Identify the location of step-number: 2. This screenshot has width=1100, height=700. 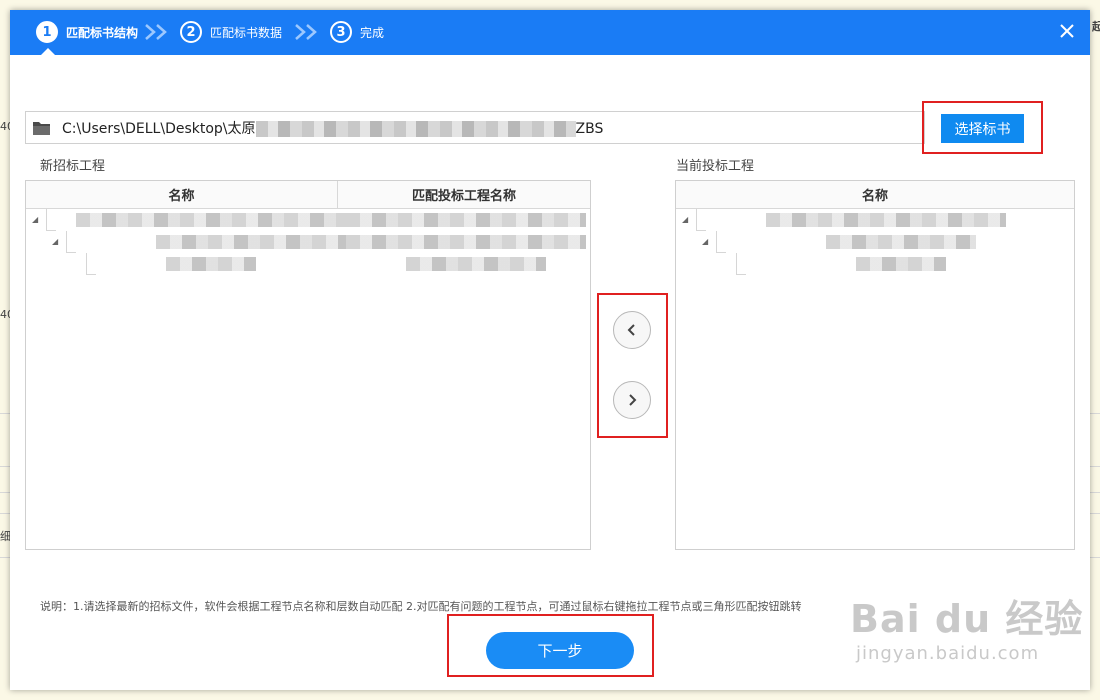
(191, 32).